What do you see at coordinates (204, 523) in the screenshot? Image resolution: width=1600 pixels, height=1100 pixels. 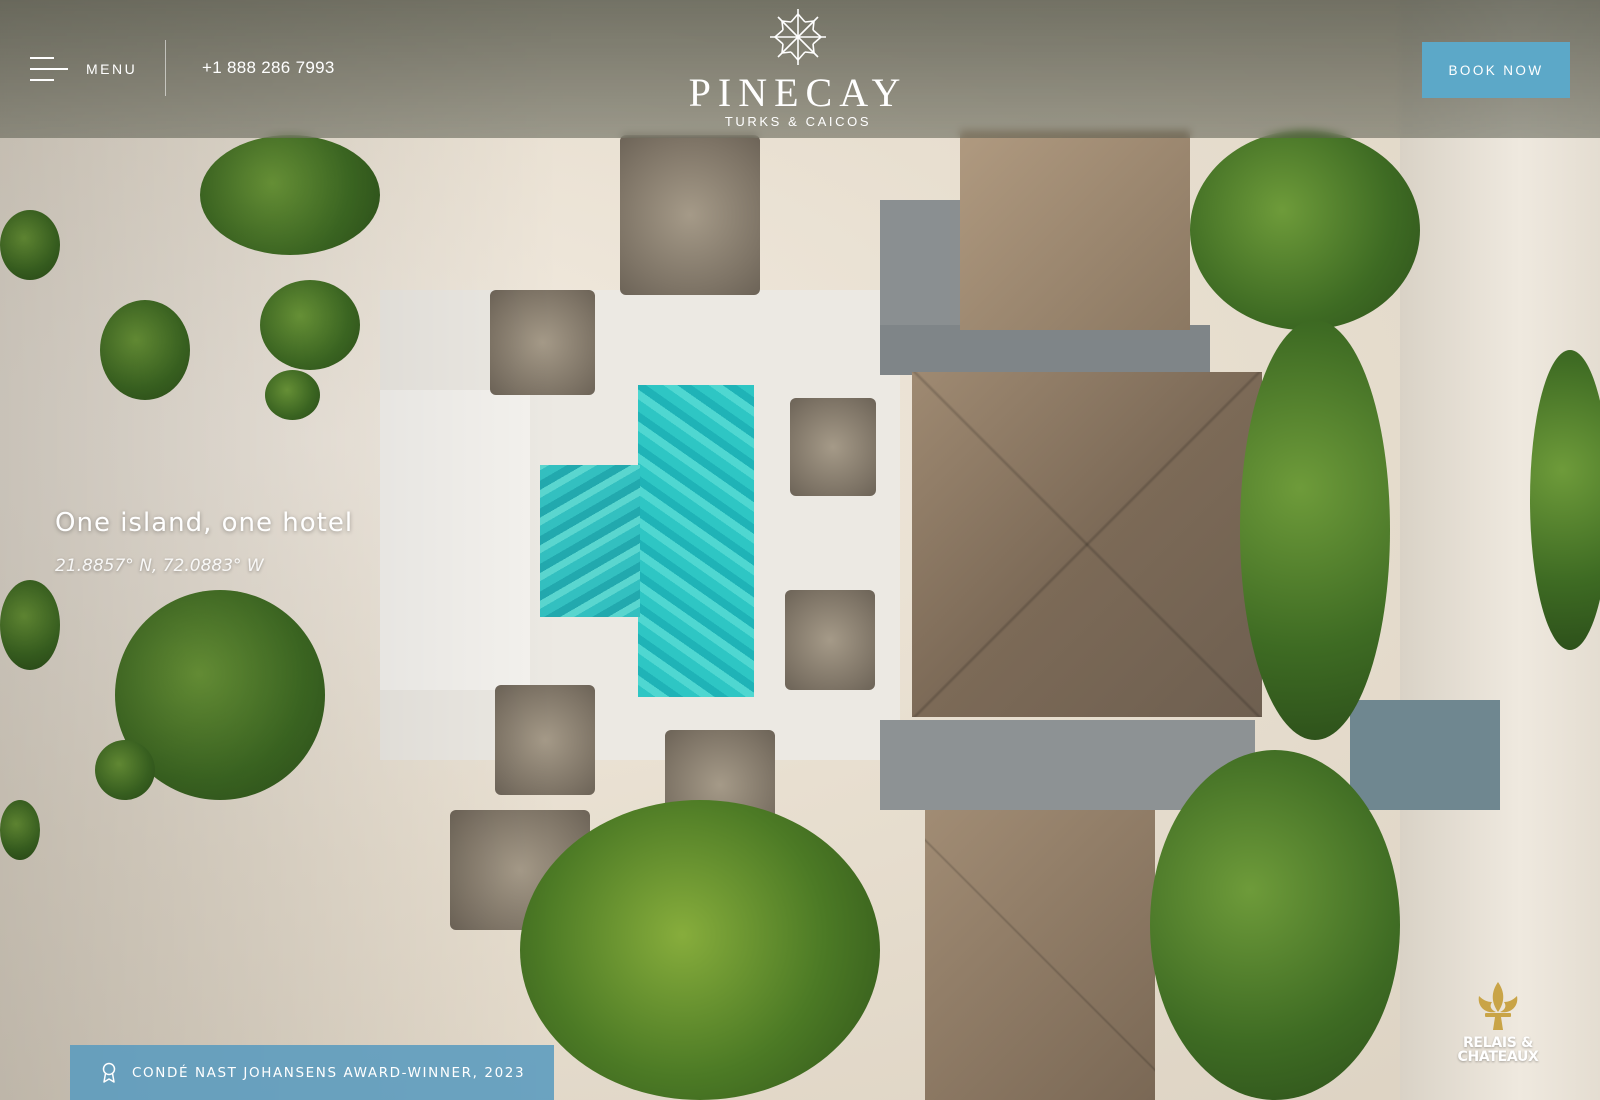 I see `hero-title: One island, one hotel` at bounding box center [204, 523].